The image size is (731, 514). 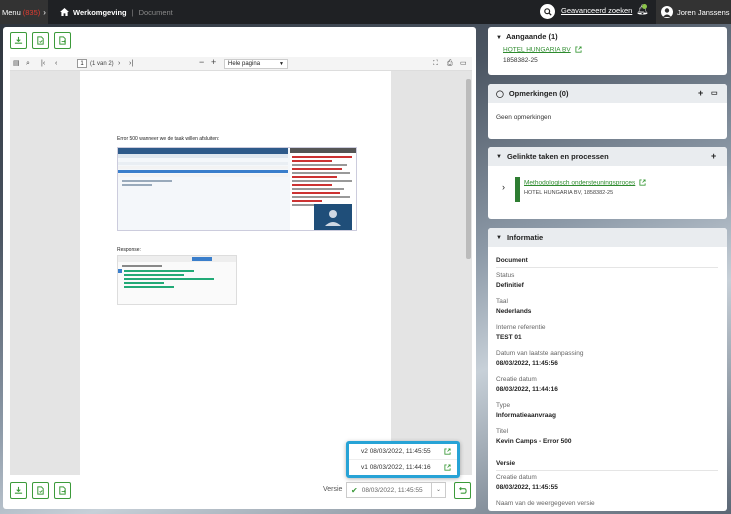 What do you see at coordinates (155, 12) in the screenshot?
I see `breadcrumb-current: Document` at bounding box center [155, 12].